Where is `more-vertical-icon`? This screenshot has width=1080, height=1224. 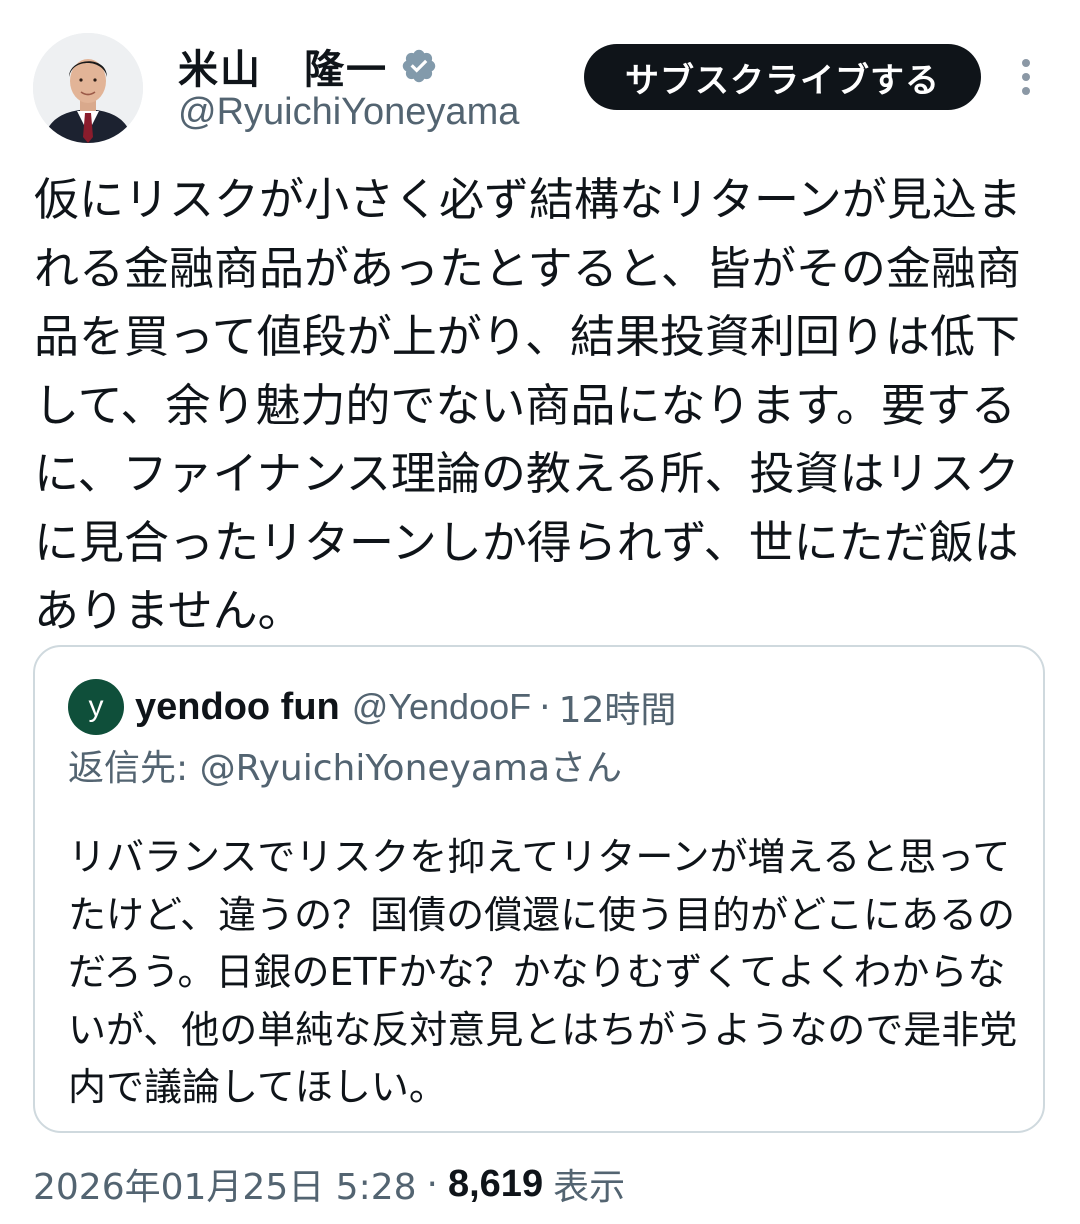 more-vertical-icon is located at coordinates (1026, 77).